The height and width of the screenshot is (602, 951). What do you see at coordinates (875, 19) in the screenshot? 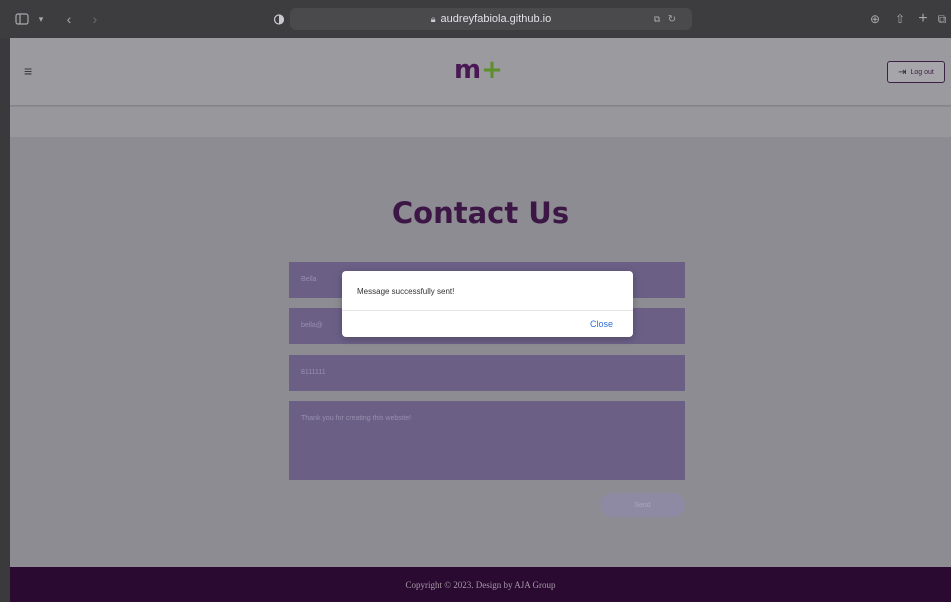
I see `download-icon: ⊕` at bounding box center [875, 19].